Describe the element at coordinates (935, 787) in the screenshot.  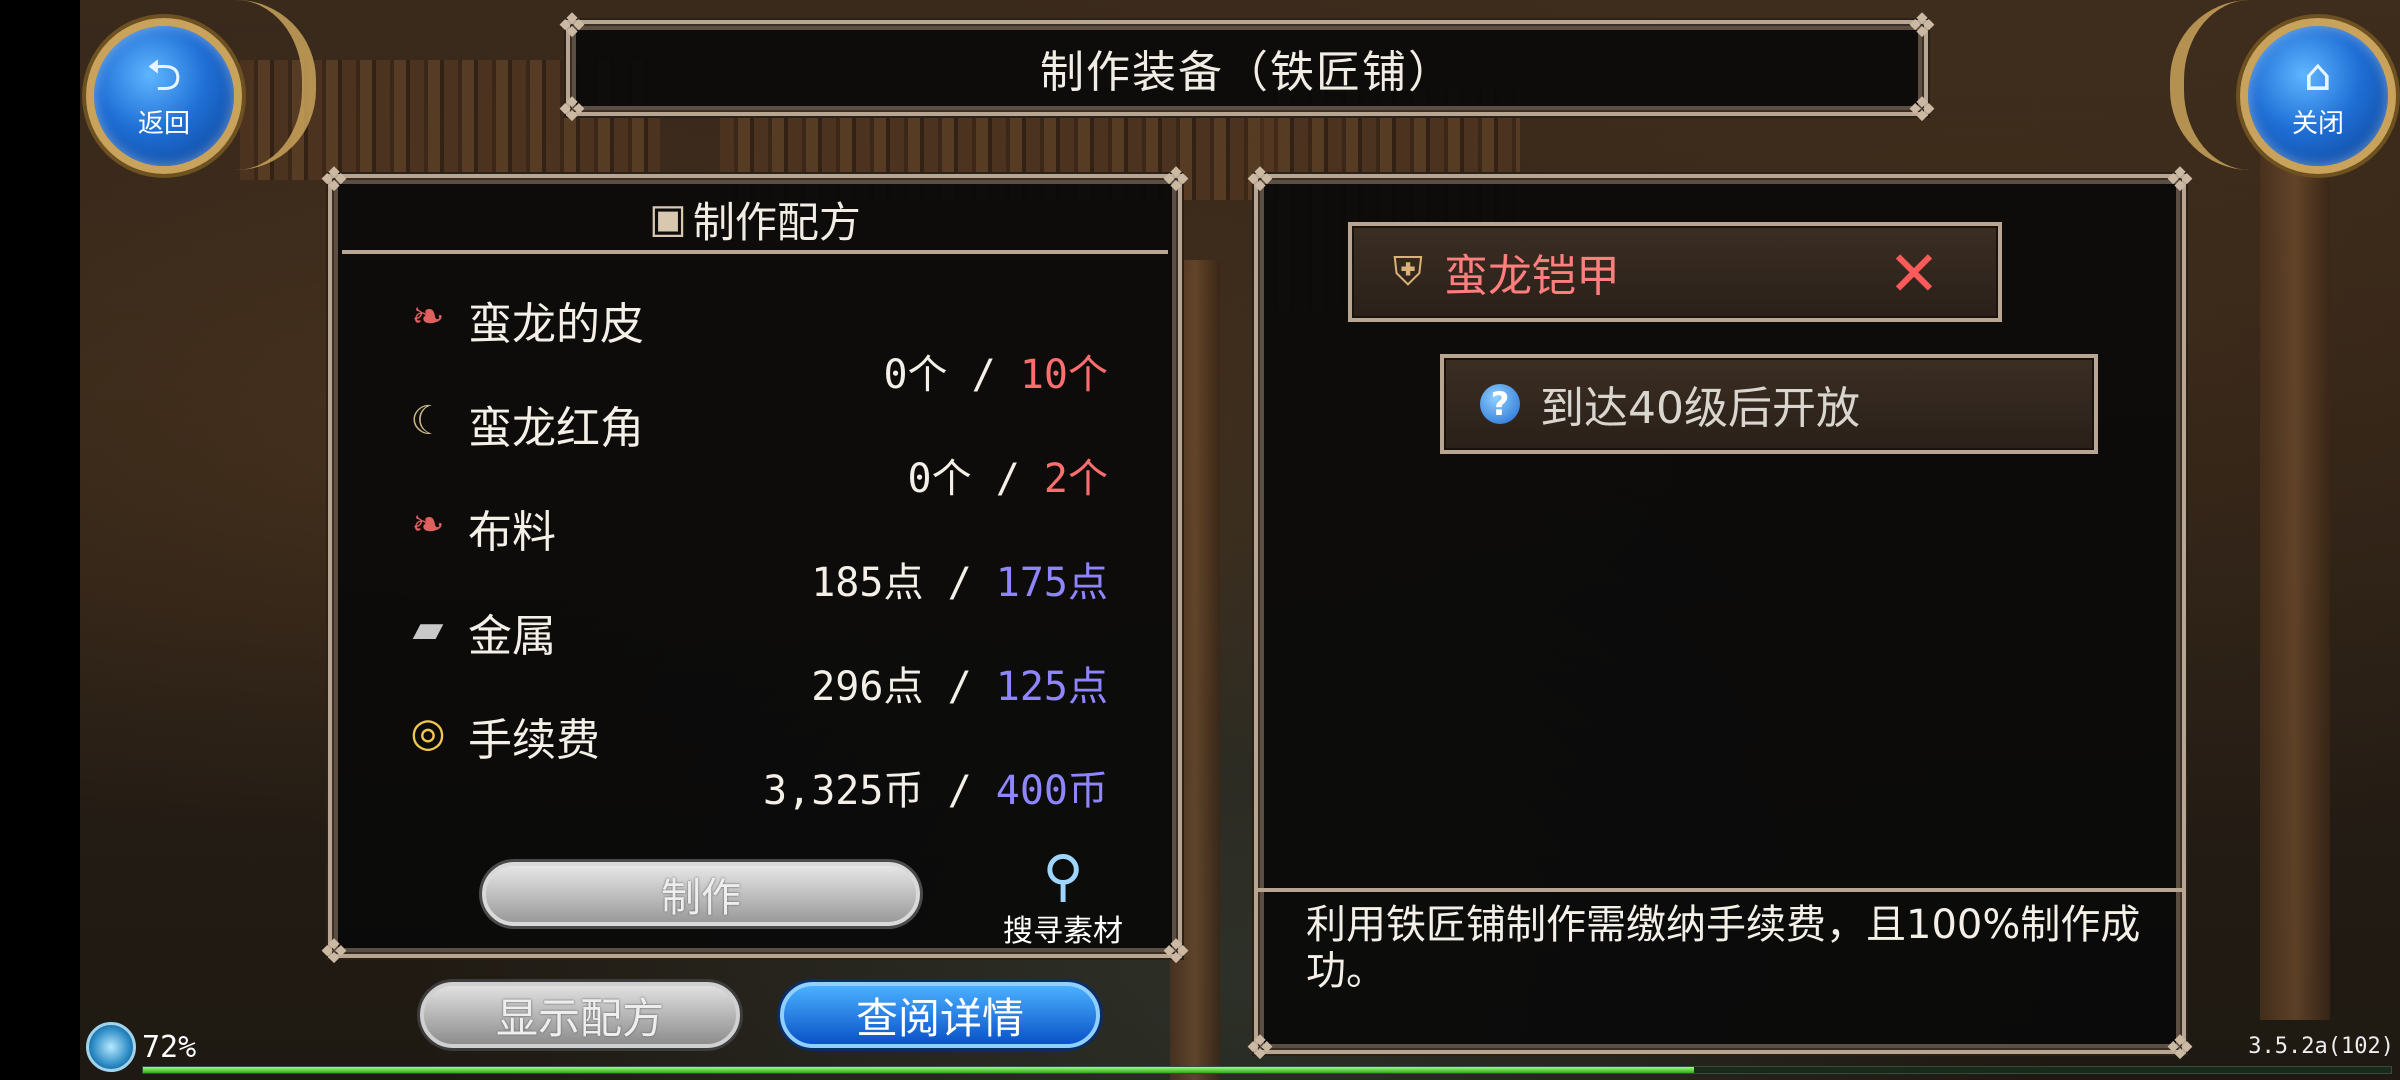
I see `material-quantity: 3,325币 / 400币` at that location.